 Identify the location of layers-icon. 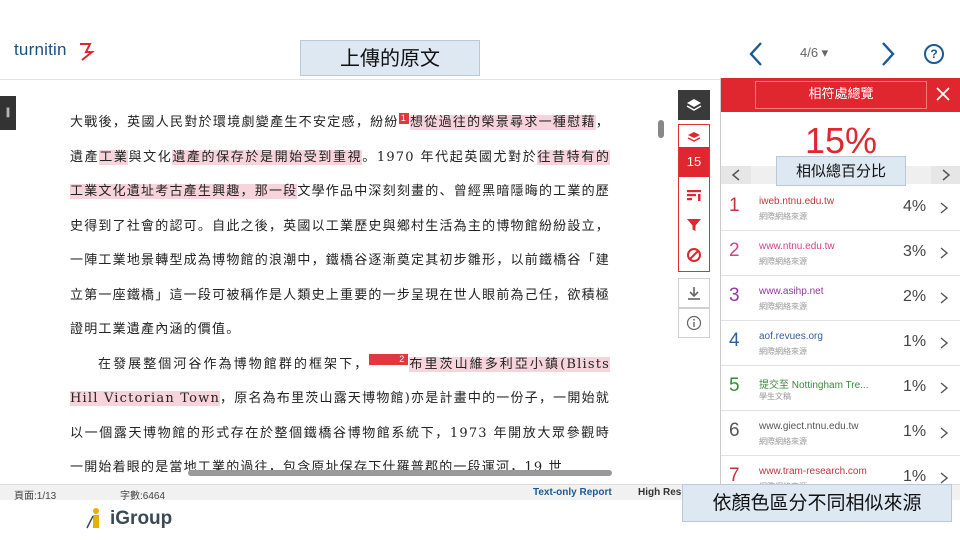
(694, 105).